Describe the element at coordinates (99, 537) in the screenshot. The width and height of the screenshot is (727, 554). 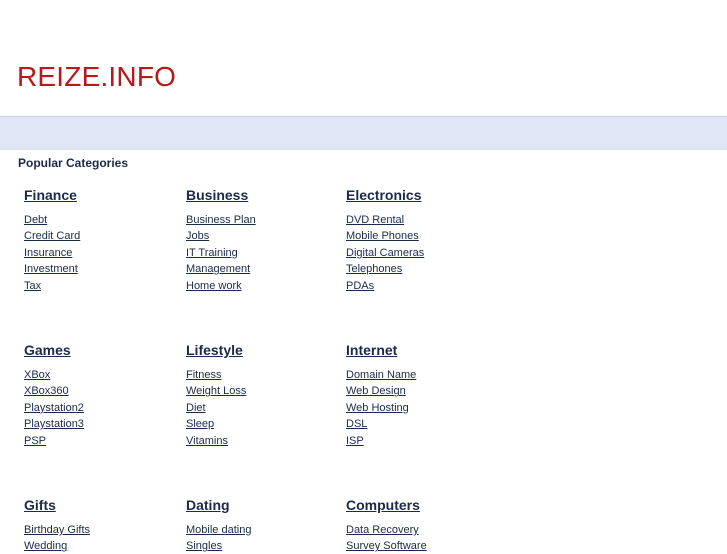
I see `category-links-gifts: Birthday Gifts Wedding` at that location.